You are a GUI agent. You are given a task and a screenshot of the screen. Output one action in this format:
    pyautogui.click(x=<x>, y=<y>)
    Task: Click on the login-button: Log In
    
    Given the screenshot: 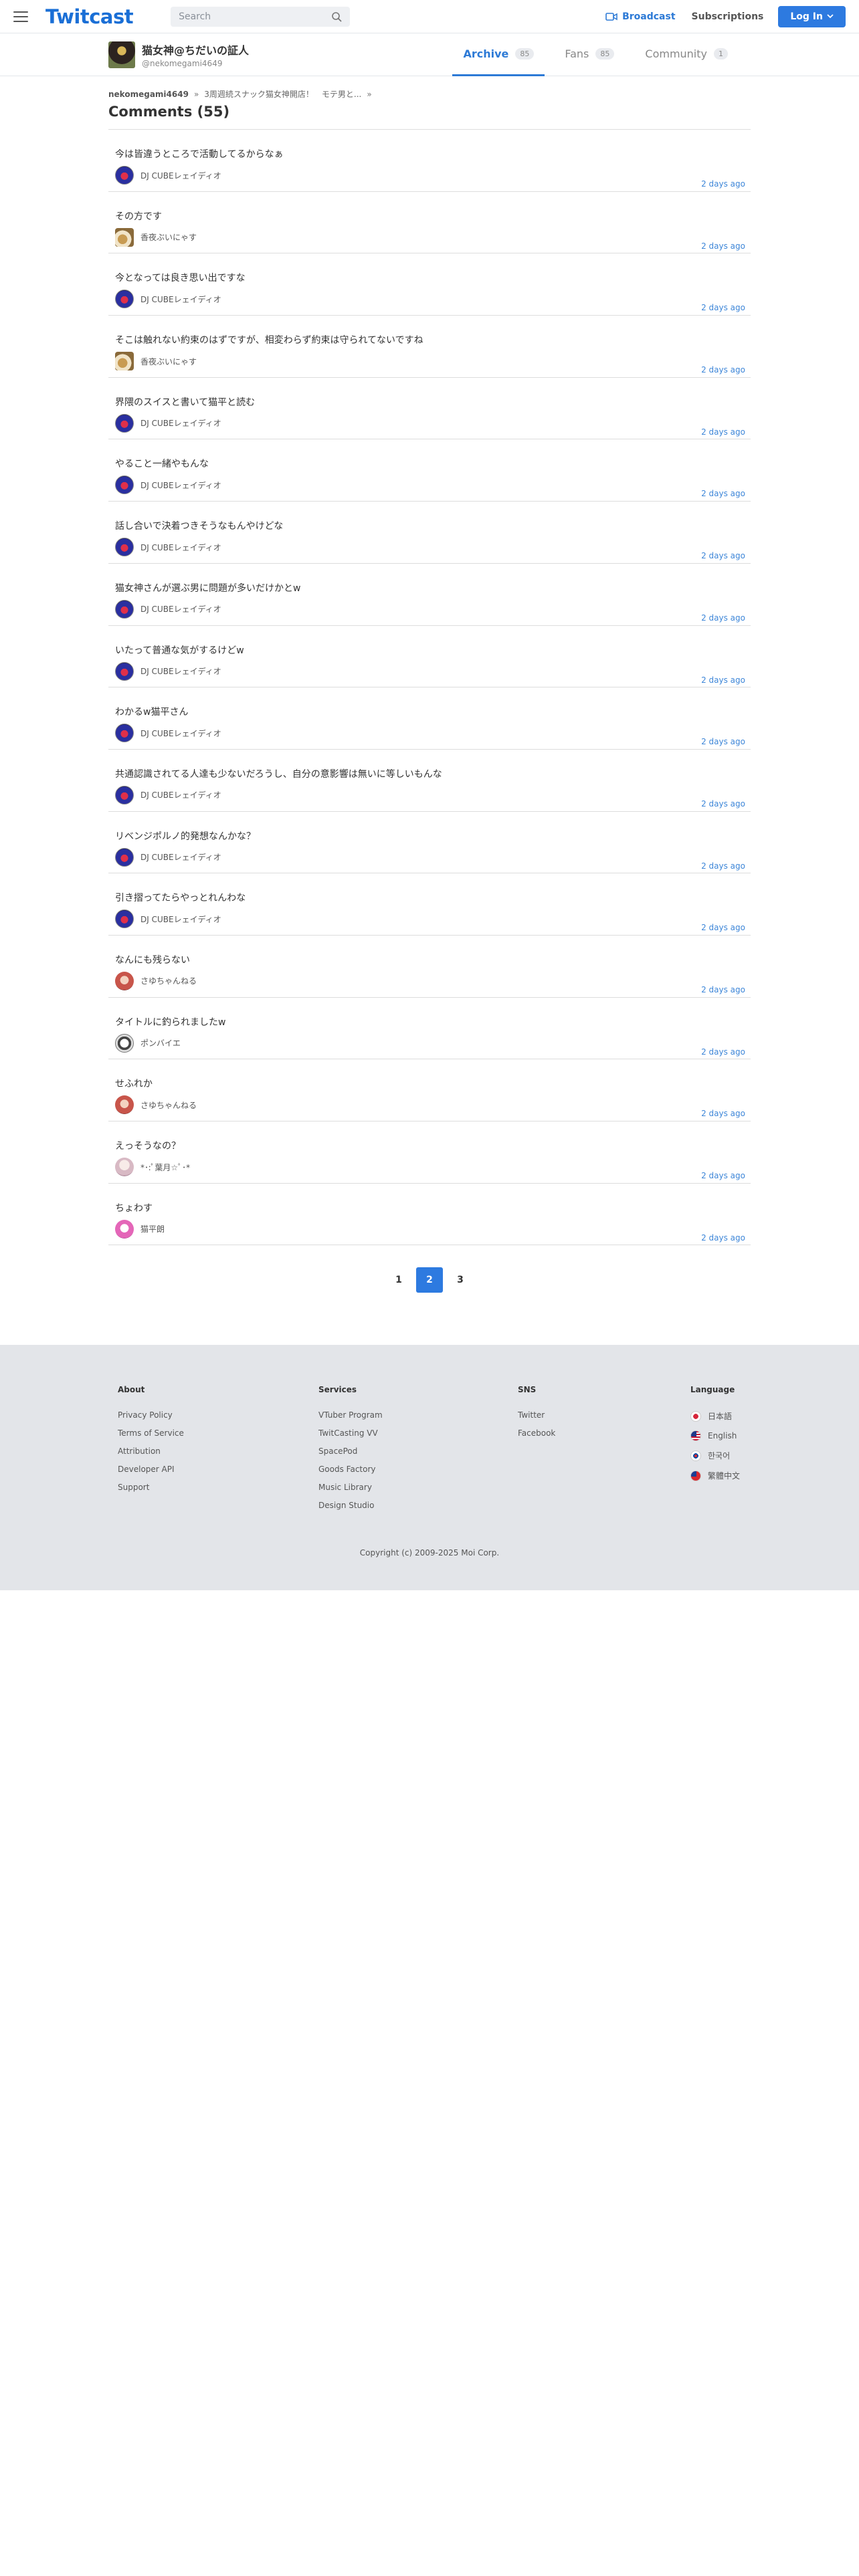 What is the action you would take?
    pyautogui.click(x=812, y=16)
    